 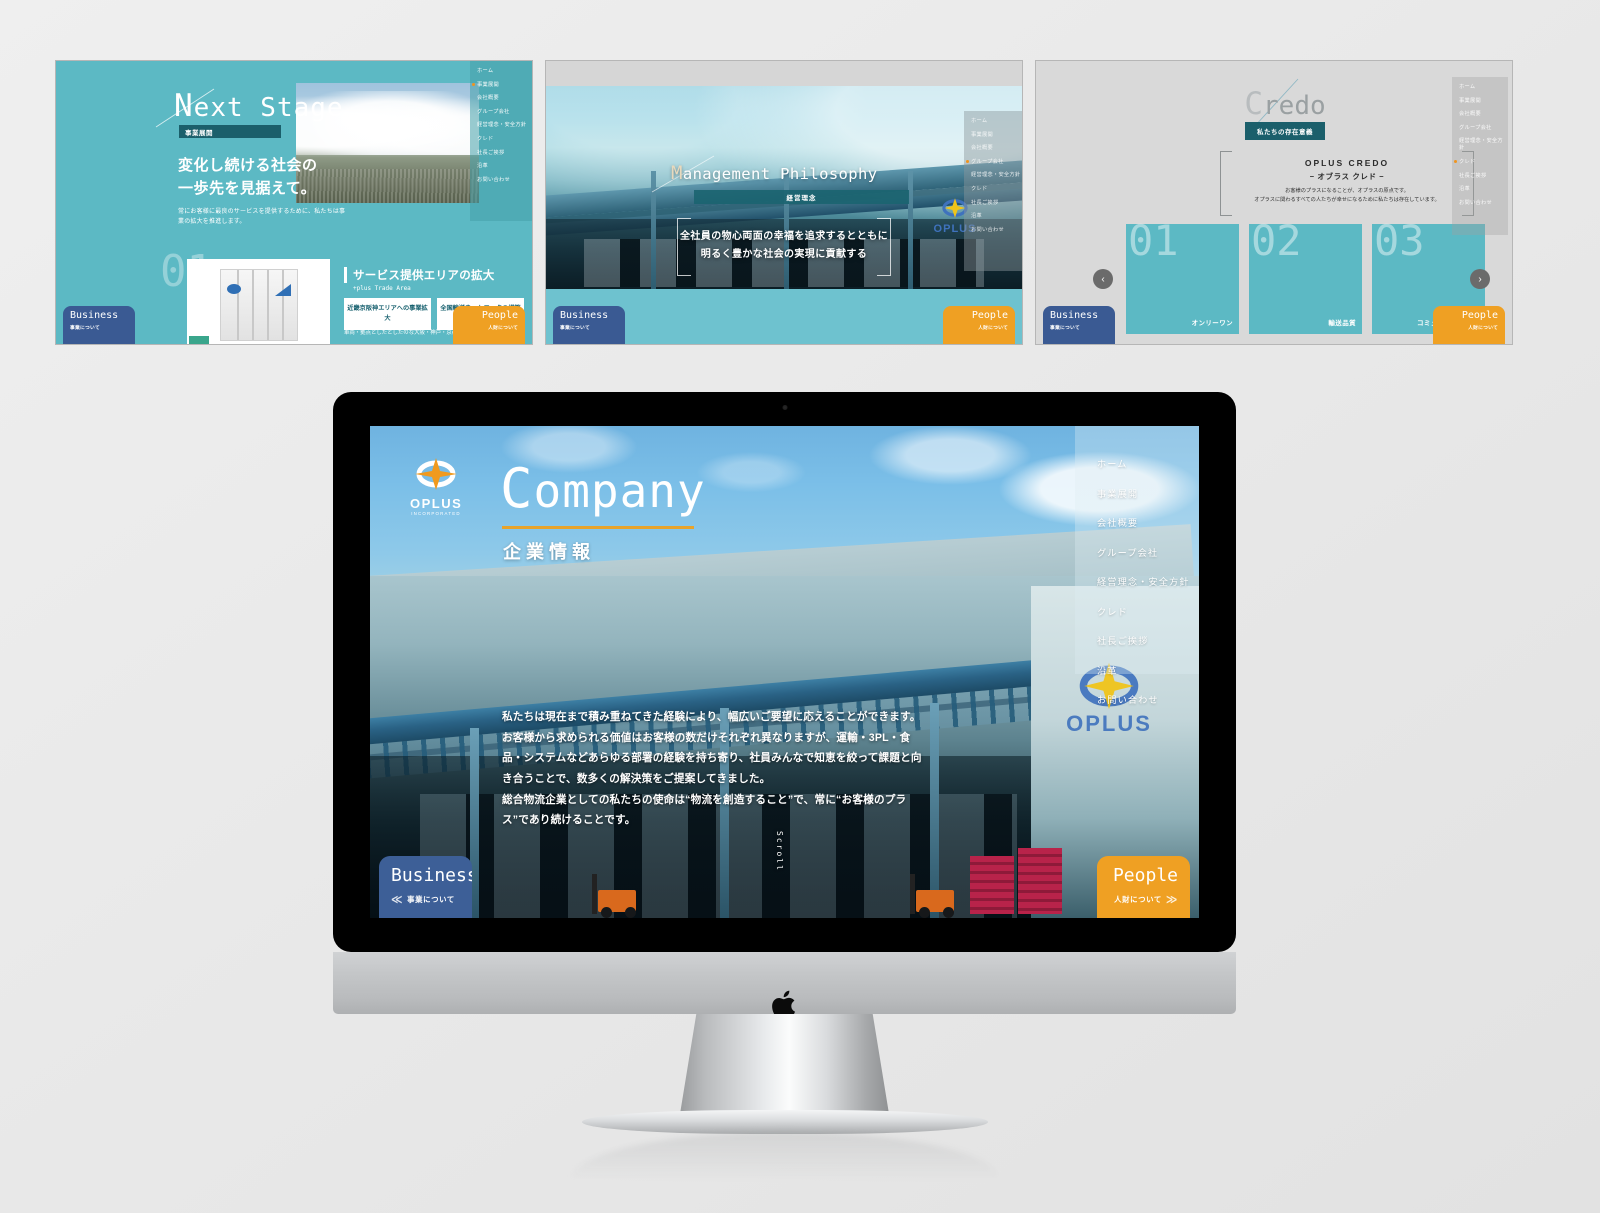 I want to click on nav-item-0: ホーム, so click(x=1148, y=463).